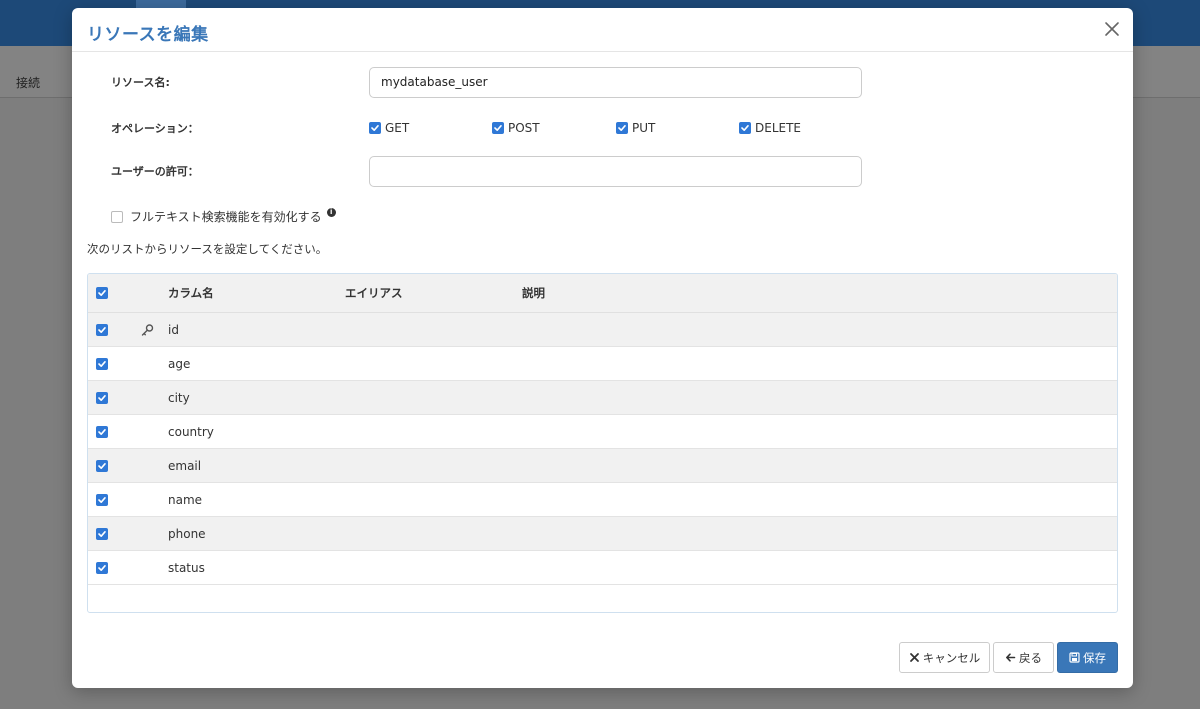  What do you see at coordinates (186, 567) in the screenshot?
I see `row-column-name: status` at bounding box center [186, 567].